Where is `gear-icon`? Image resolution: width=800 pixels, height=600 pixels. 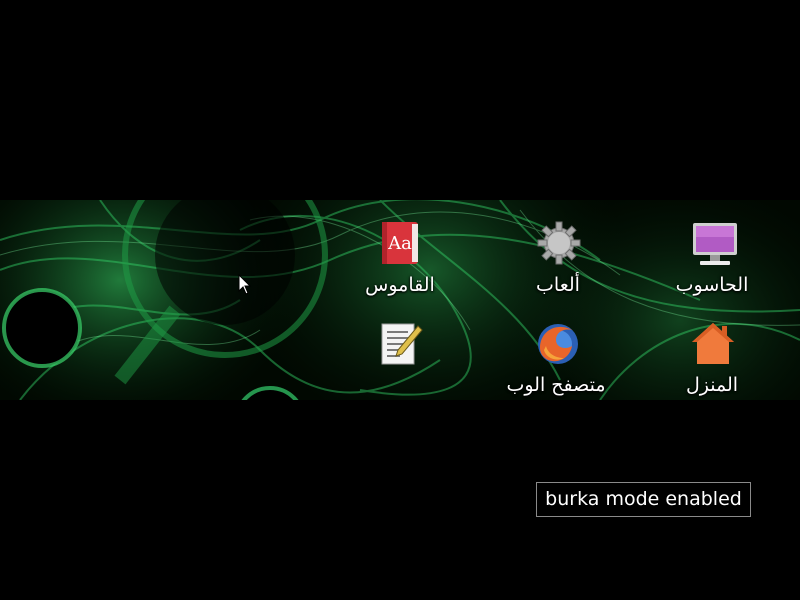 gear-icon is located at coordinates (559, 243).